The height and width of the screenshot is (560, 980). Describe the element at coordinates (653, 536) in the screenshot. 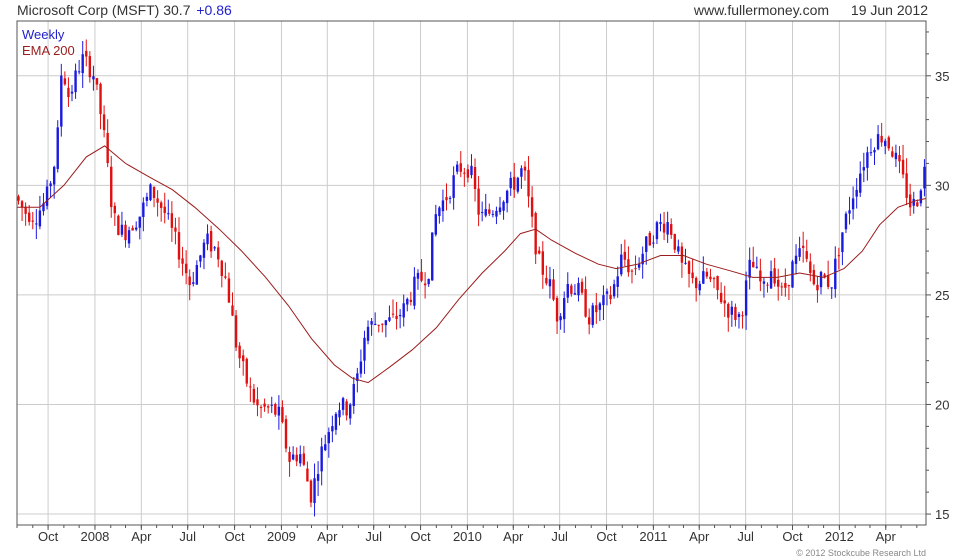

I see `x-tick-label: 2011` at that location.